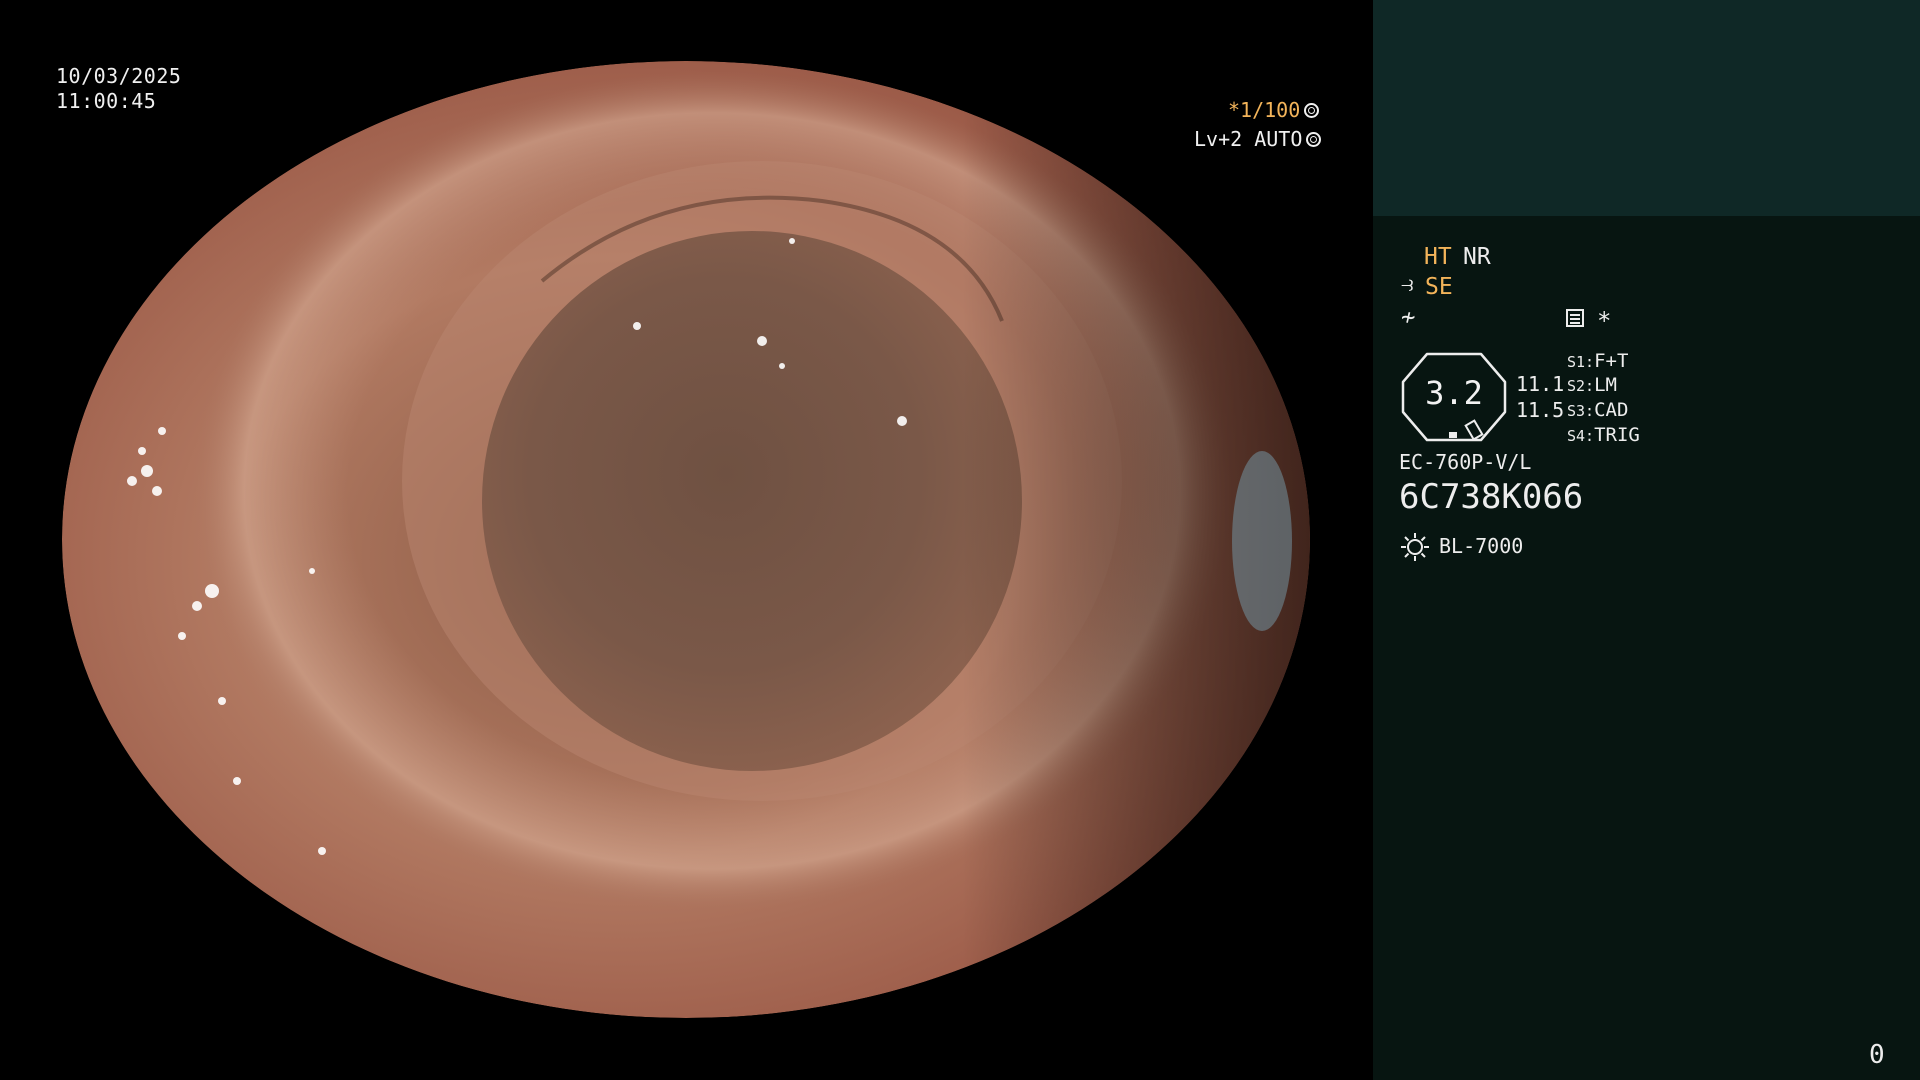 Image resolution: width=1920 pixels, height=1080 pixels. Describe the element at coordinates (1415, 547) in the screenshot. I see `light-source-icon` at that location.